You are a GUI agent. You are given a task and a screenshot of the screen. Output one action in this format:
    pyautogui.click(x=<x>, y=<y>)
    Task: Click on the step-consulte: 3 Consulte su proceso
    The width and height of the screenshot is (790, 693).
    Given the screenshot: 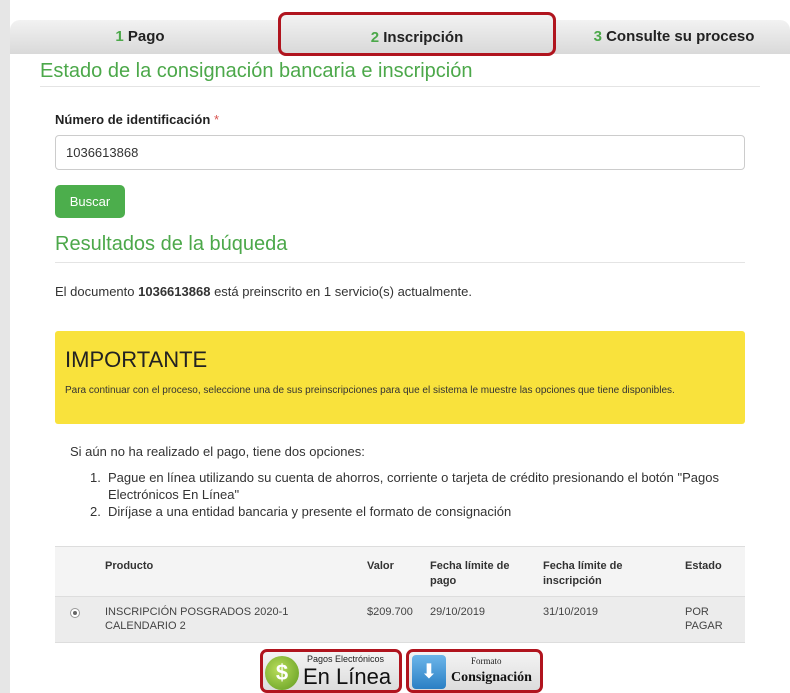 What is the action you would take?
    pyautogui.click(x=674, y=37)
    